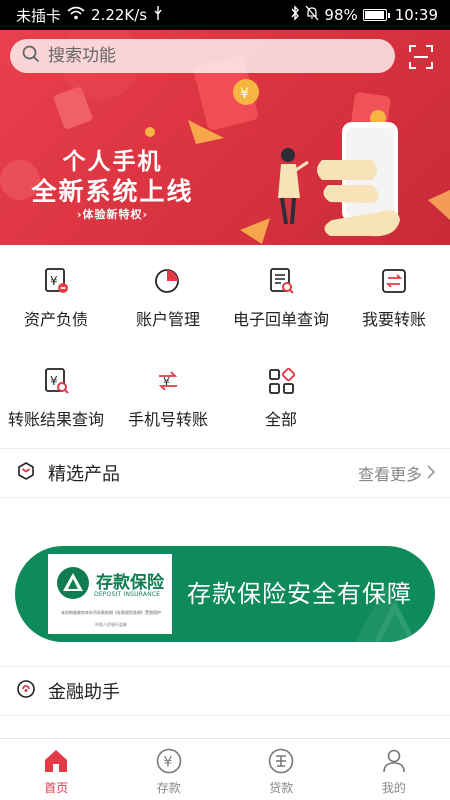 This screenshot has height=800, width=450. What do you see at coordinates (112, 214) in the screenshot?
I see `banner-cta: ›体验新特权›` at bounding box center [112, 214].